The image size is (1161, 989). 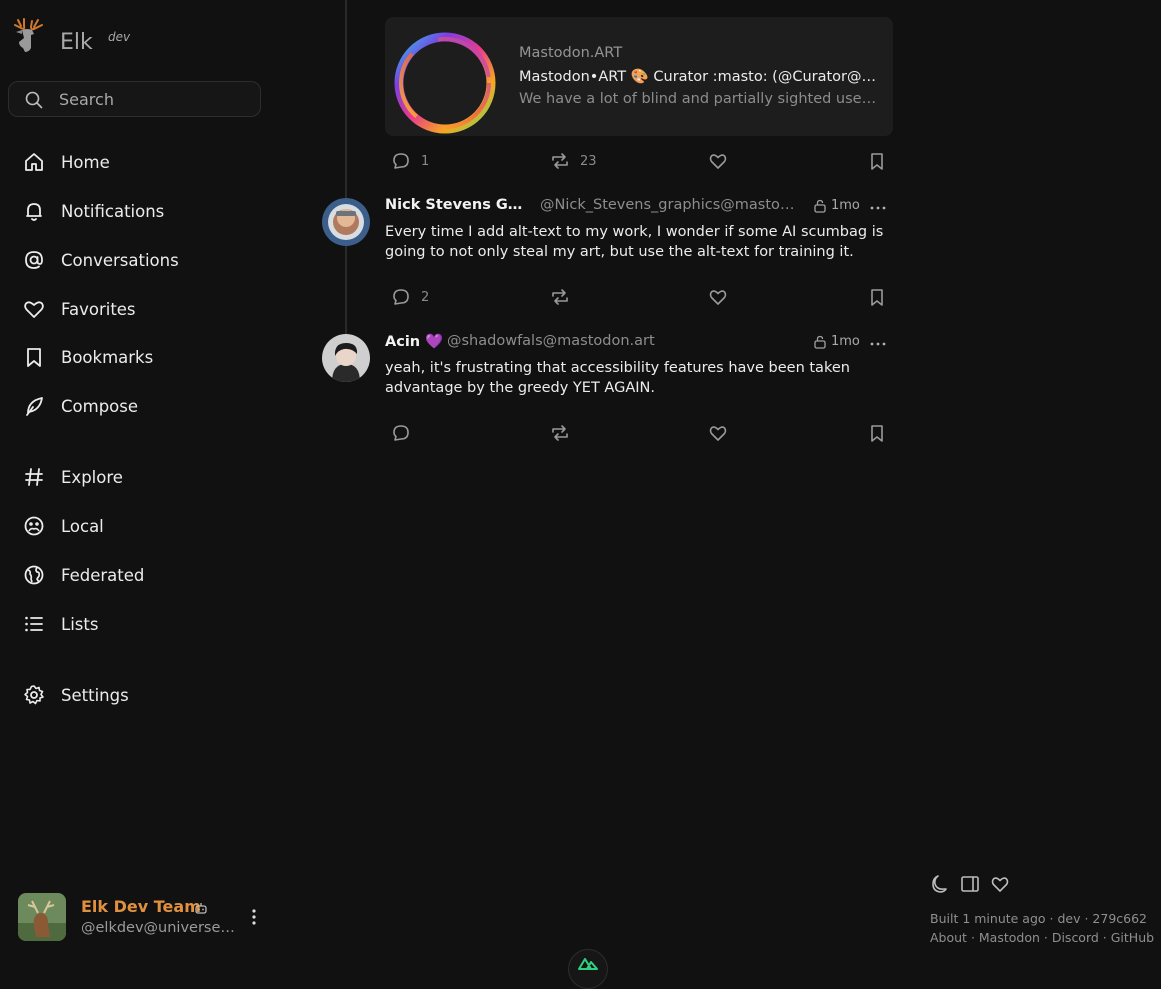 I want to click on app-name: Elk, so click(x=76, y=42).